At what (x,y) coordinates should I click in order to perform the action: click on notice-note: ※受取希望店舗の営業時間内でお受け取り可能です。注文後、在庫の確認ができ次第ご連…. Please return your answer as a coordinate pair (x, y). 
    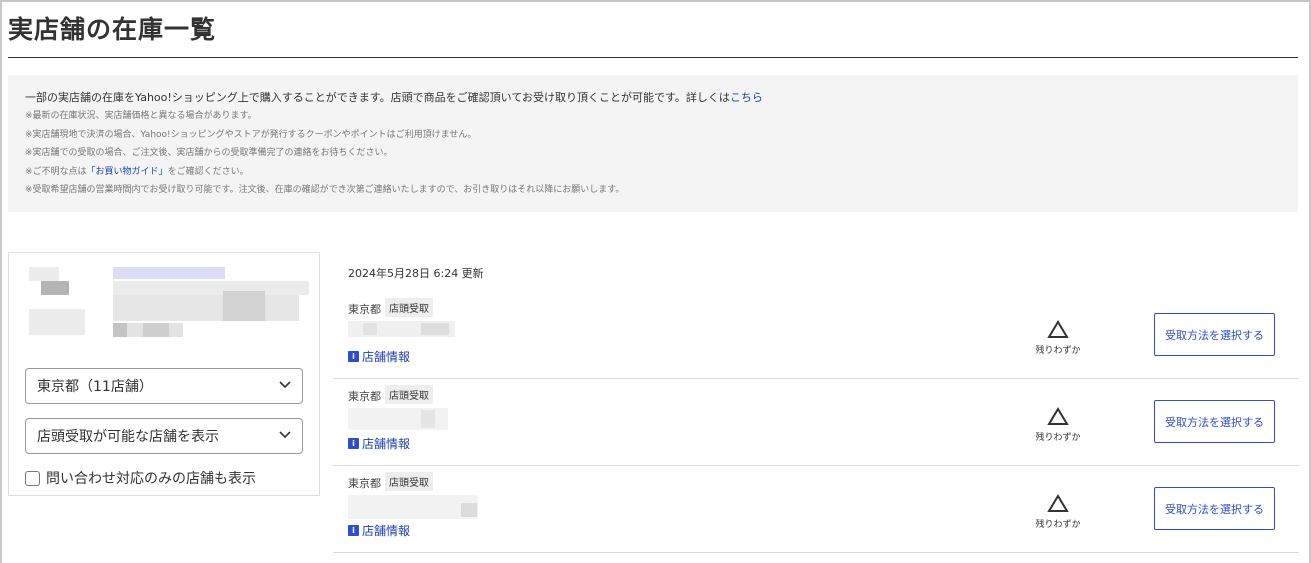
    Looking at the image, I should click on (325, 190).